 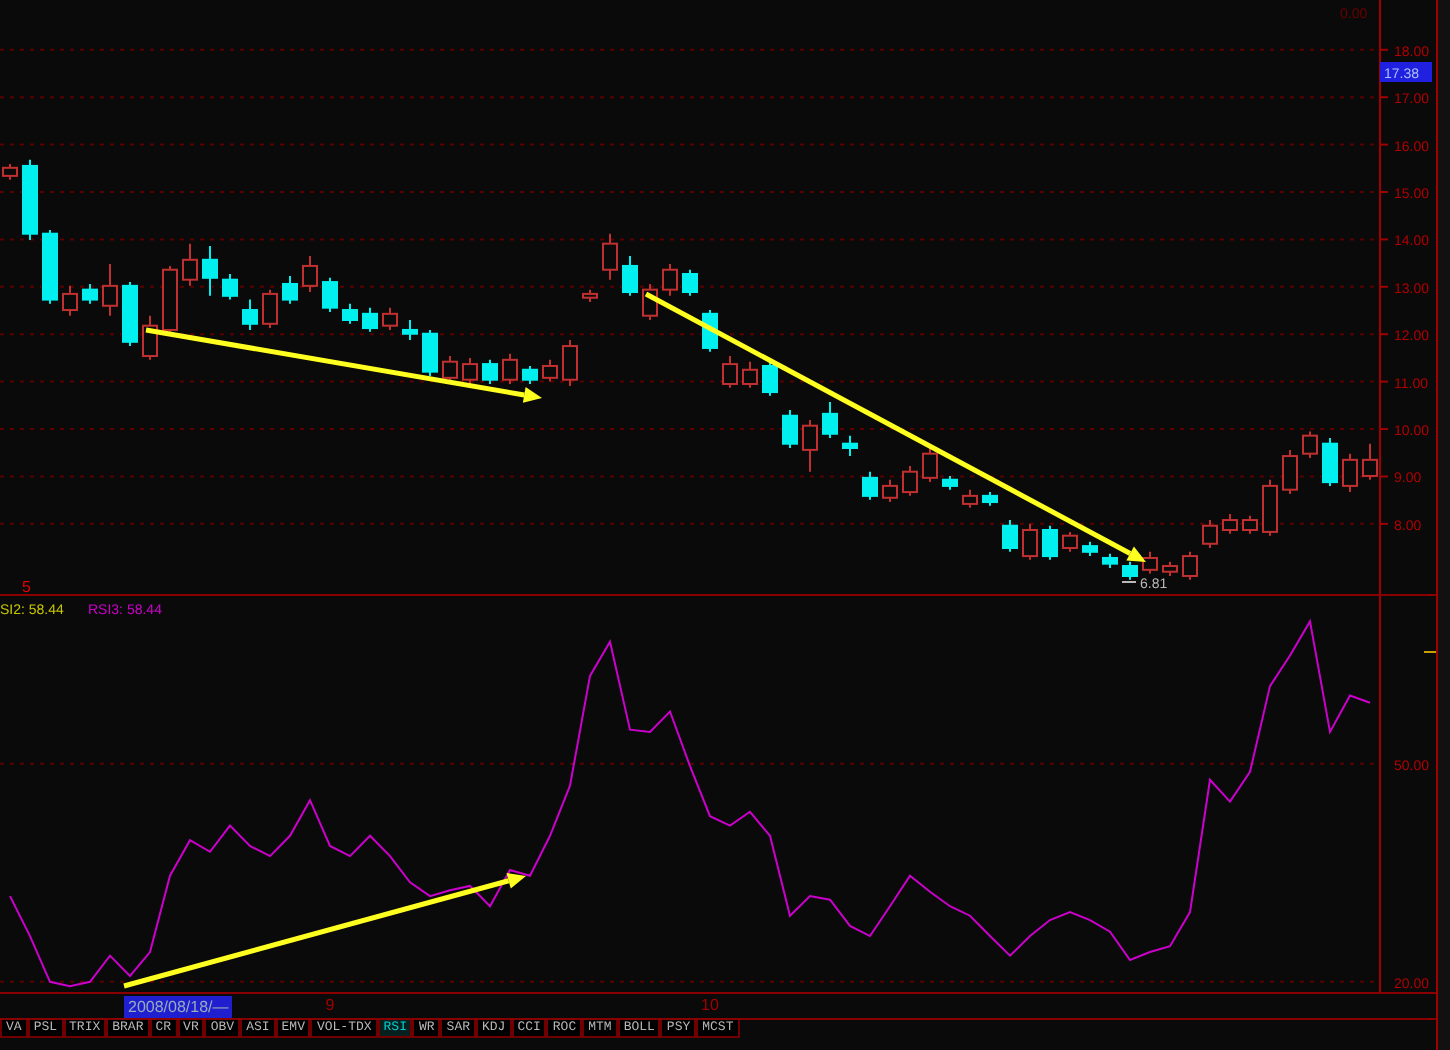 What do you see at coordinates (330, 1006) in the screenshot?
I see `month-label: 9` at bounding box center [330, 1006].